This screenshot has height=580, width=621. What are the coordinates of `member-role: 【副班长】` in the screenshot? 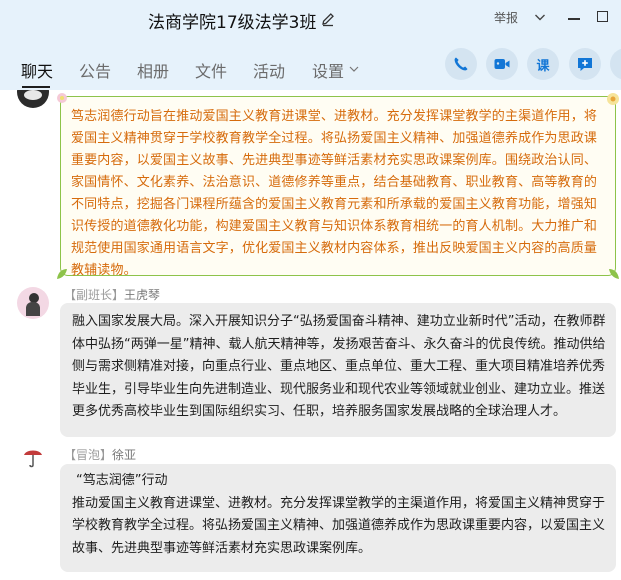 It's located at (94, 295).